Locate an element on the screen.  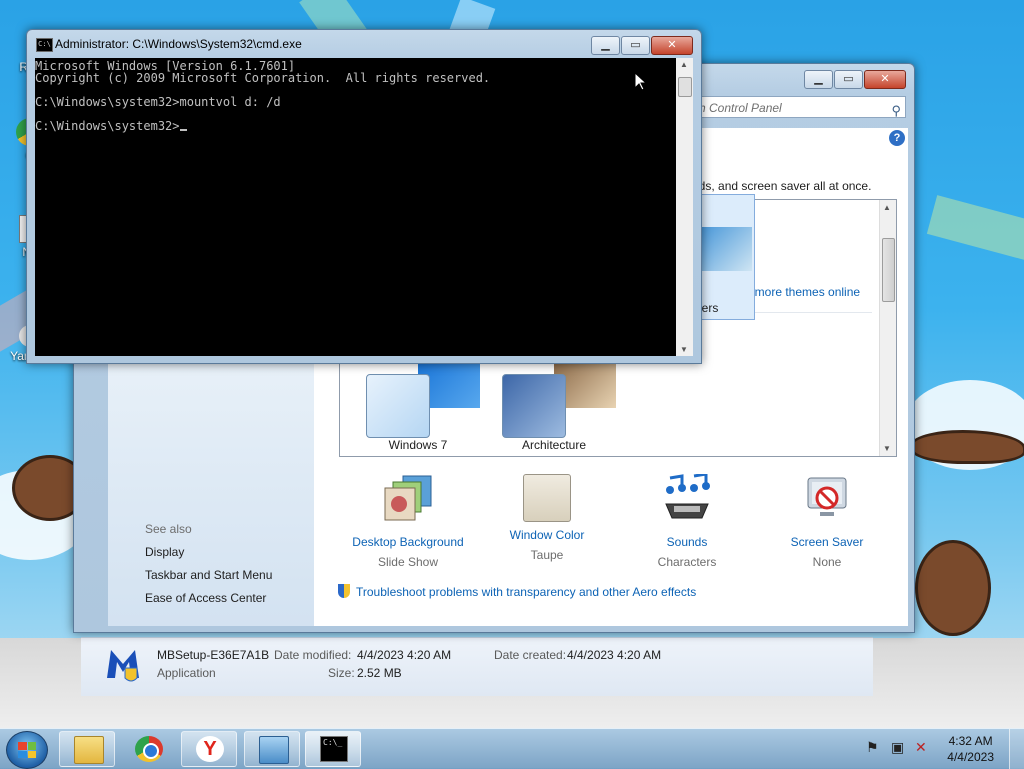
mouse-pointer-icon is located at coordinates (641, 81).